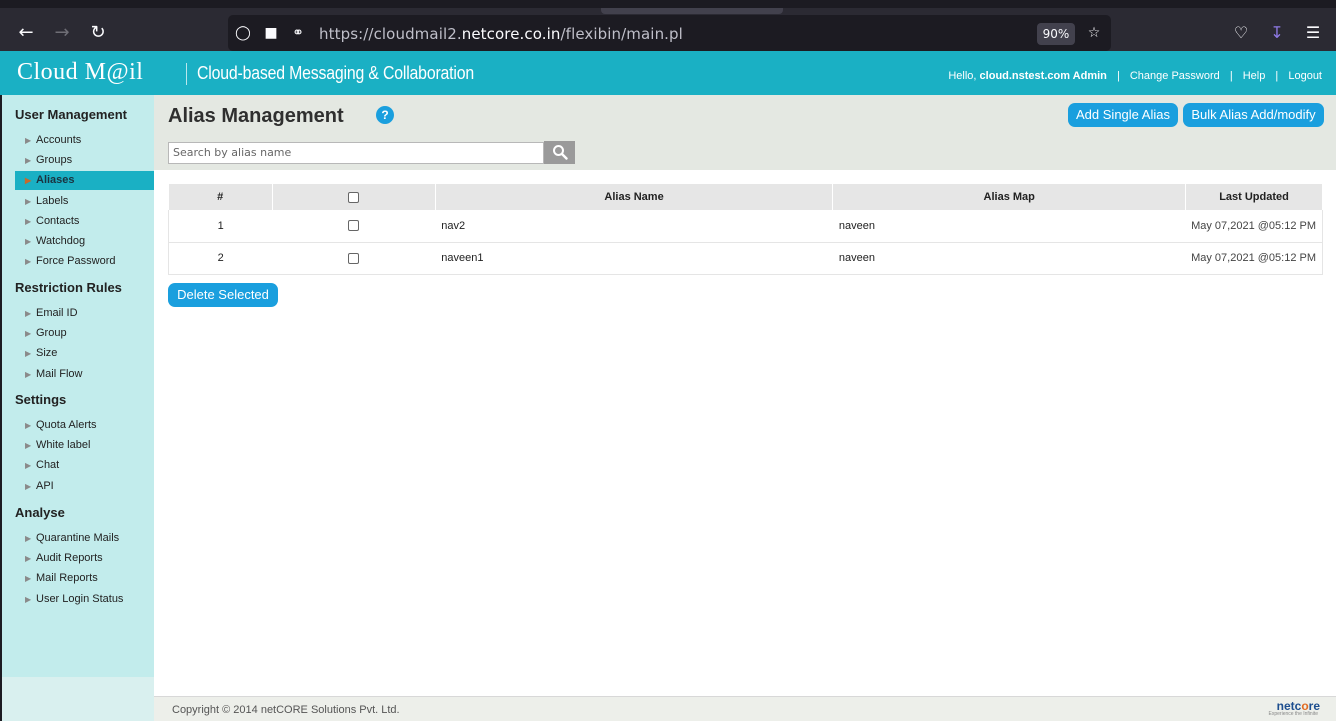 This screenshot has height=721, width=1336. Describe the element at coordinates (1305, 76) in the screenshot. I see `logout-link: Logout` at that location.